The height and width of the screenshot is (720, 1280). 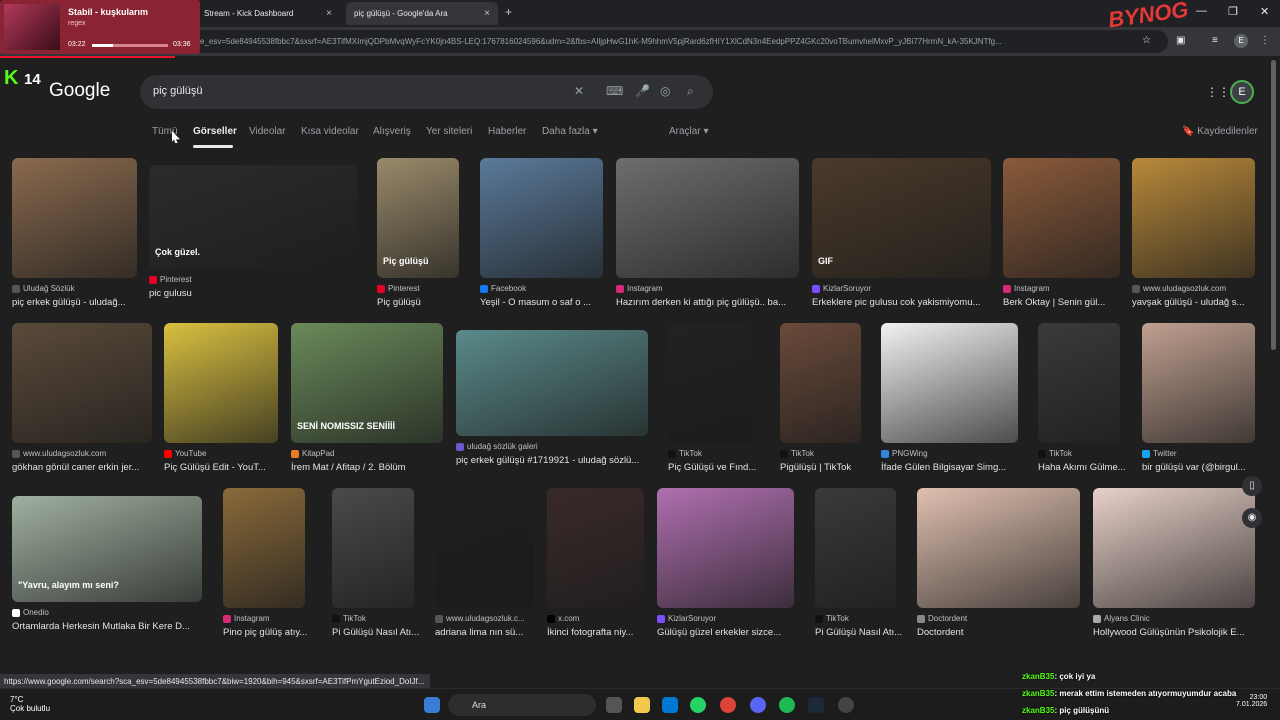 I want to click on side-panel-icon: ▯, so click(x=1252, y=486).